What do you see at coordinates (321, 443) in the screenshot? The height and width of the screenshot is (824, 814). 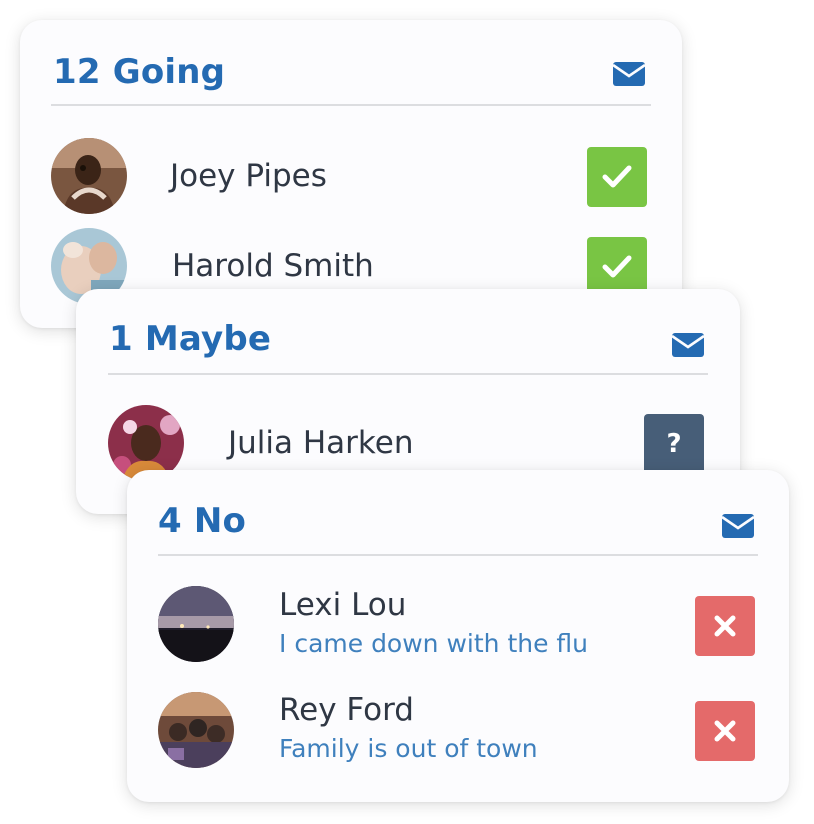 I see `person-name: Julia Harken` at bounding box center [321, 443].